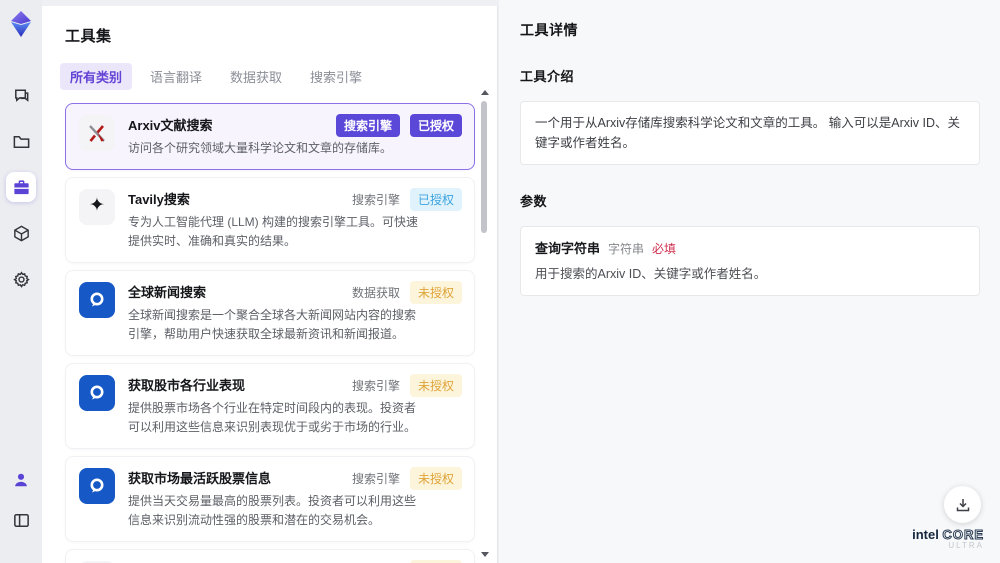 The height and width of the screenshot is (563, 1000). I want to click on cube-icon, so click(21, 233).